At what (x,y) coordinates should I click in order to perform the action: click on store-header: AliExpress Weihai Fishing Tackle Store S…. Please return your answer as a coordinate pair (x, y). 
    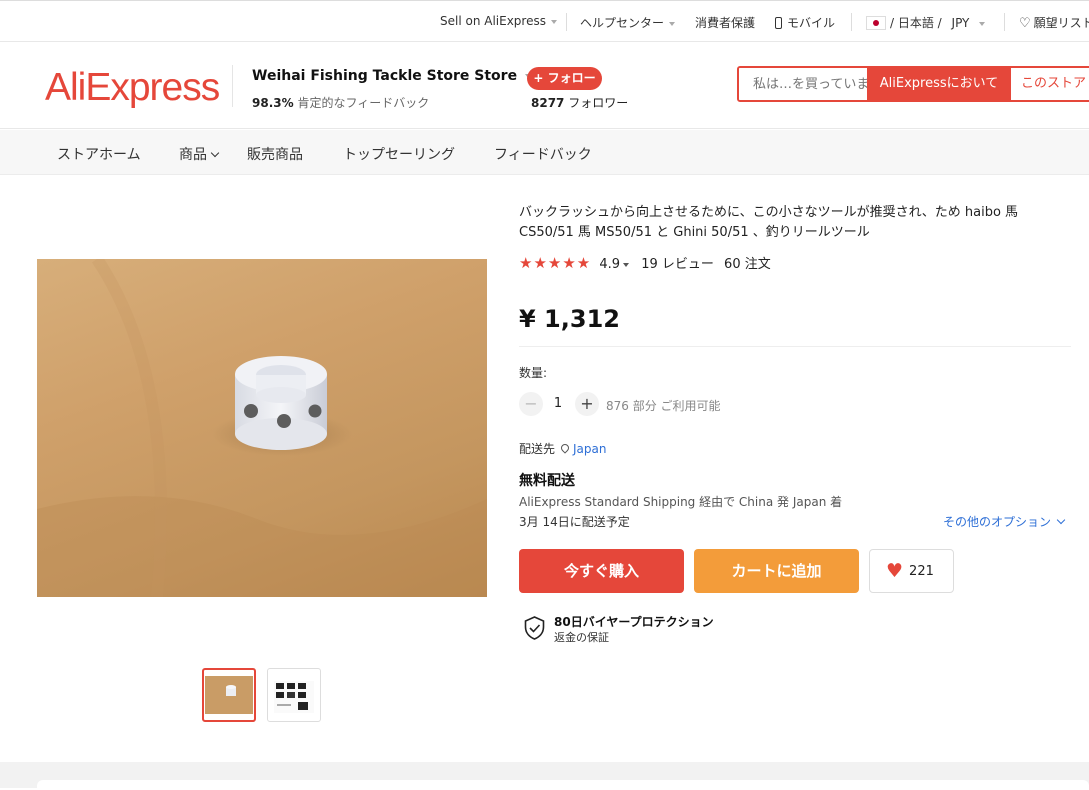
    Looking at the image, I should click on (544, 86).